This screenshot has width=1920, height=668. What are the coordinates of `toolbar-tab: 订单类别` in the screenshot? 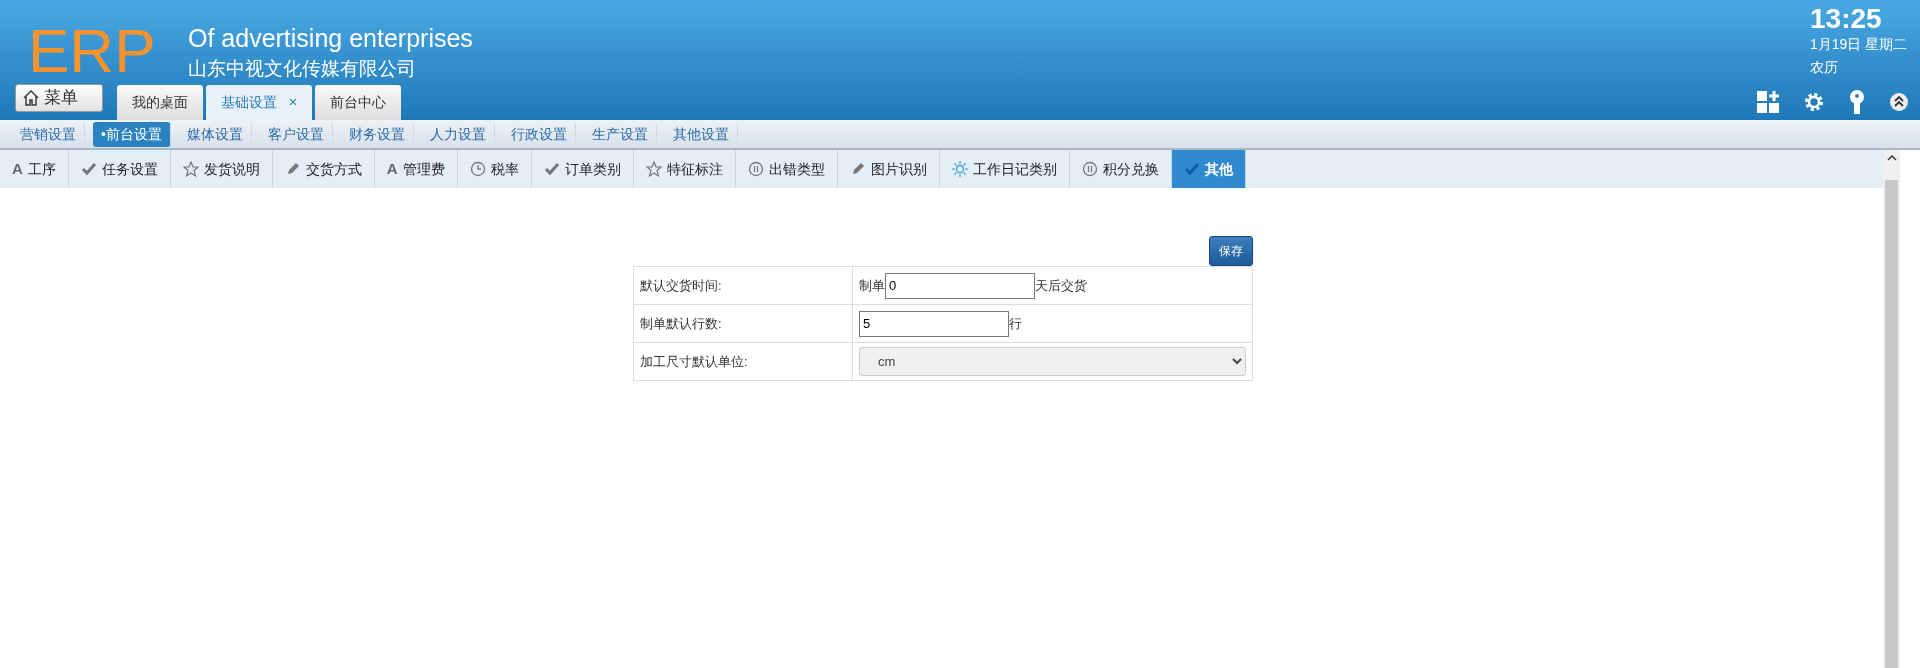 It's located at (582, 169).